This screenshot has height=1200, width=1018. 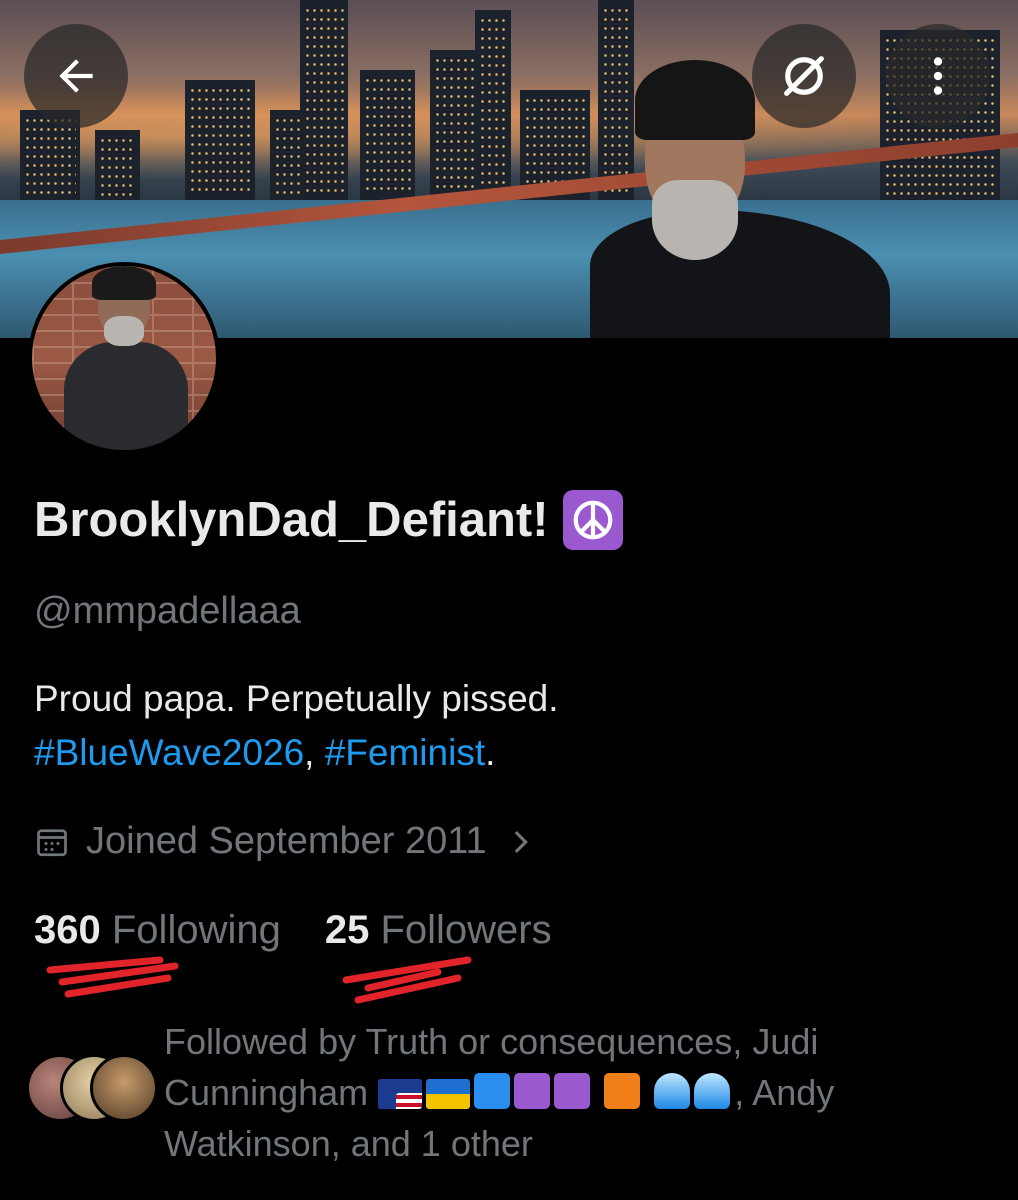 I want to click on following-count: 360, so click(x=67, y=930).